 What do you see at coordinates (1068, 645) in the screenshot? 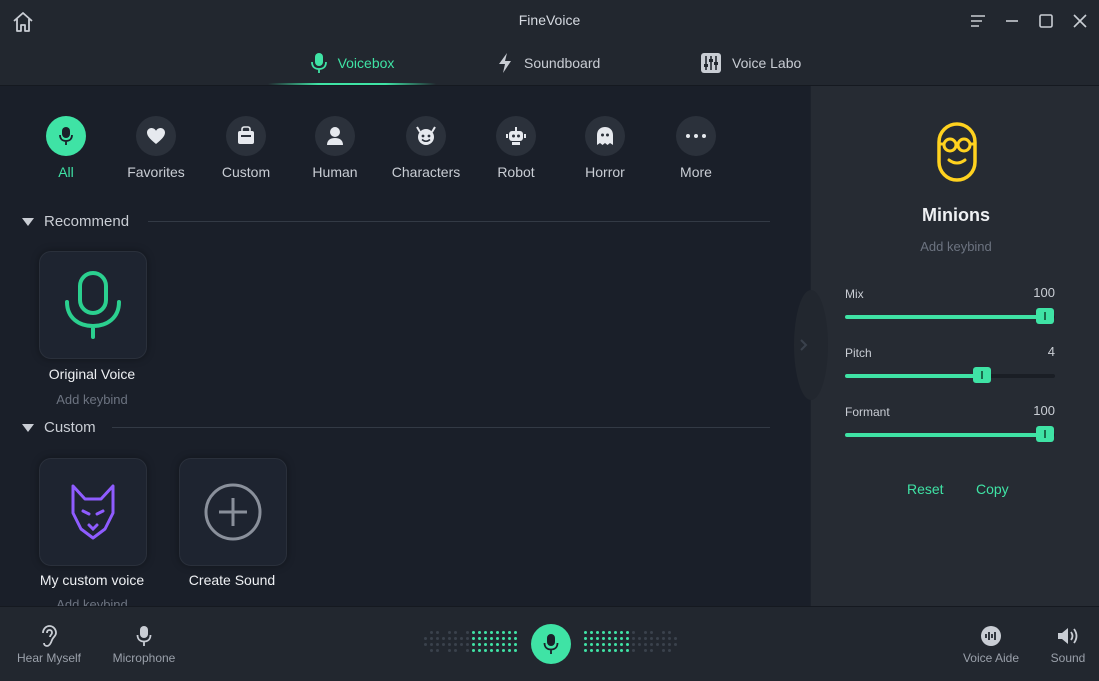
I see `sound-button: Sound` at bounding box center [1068, 645].